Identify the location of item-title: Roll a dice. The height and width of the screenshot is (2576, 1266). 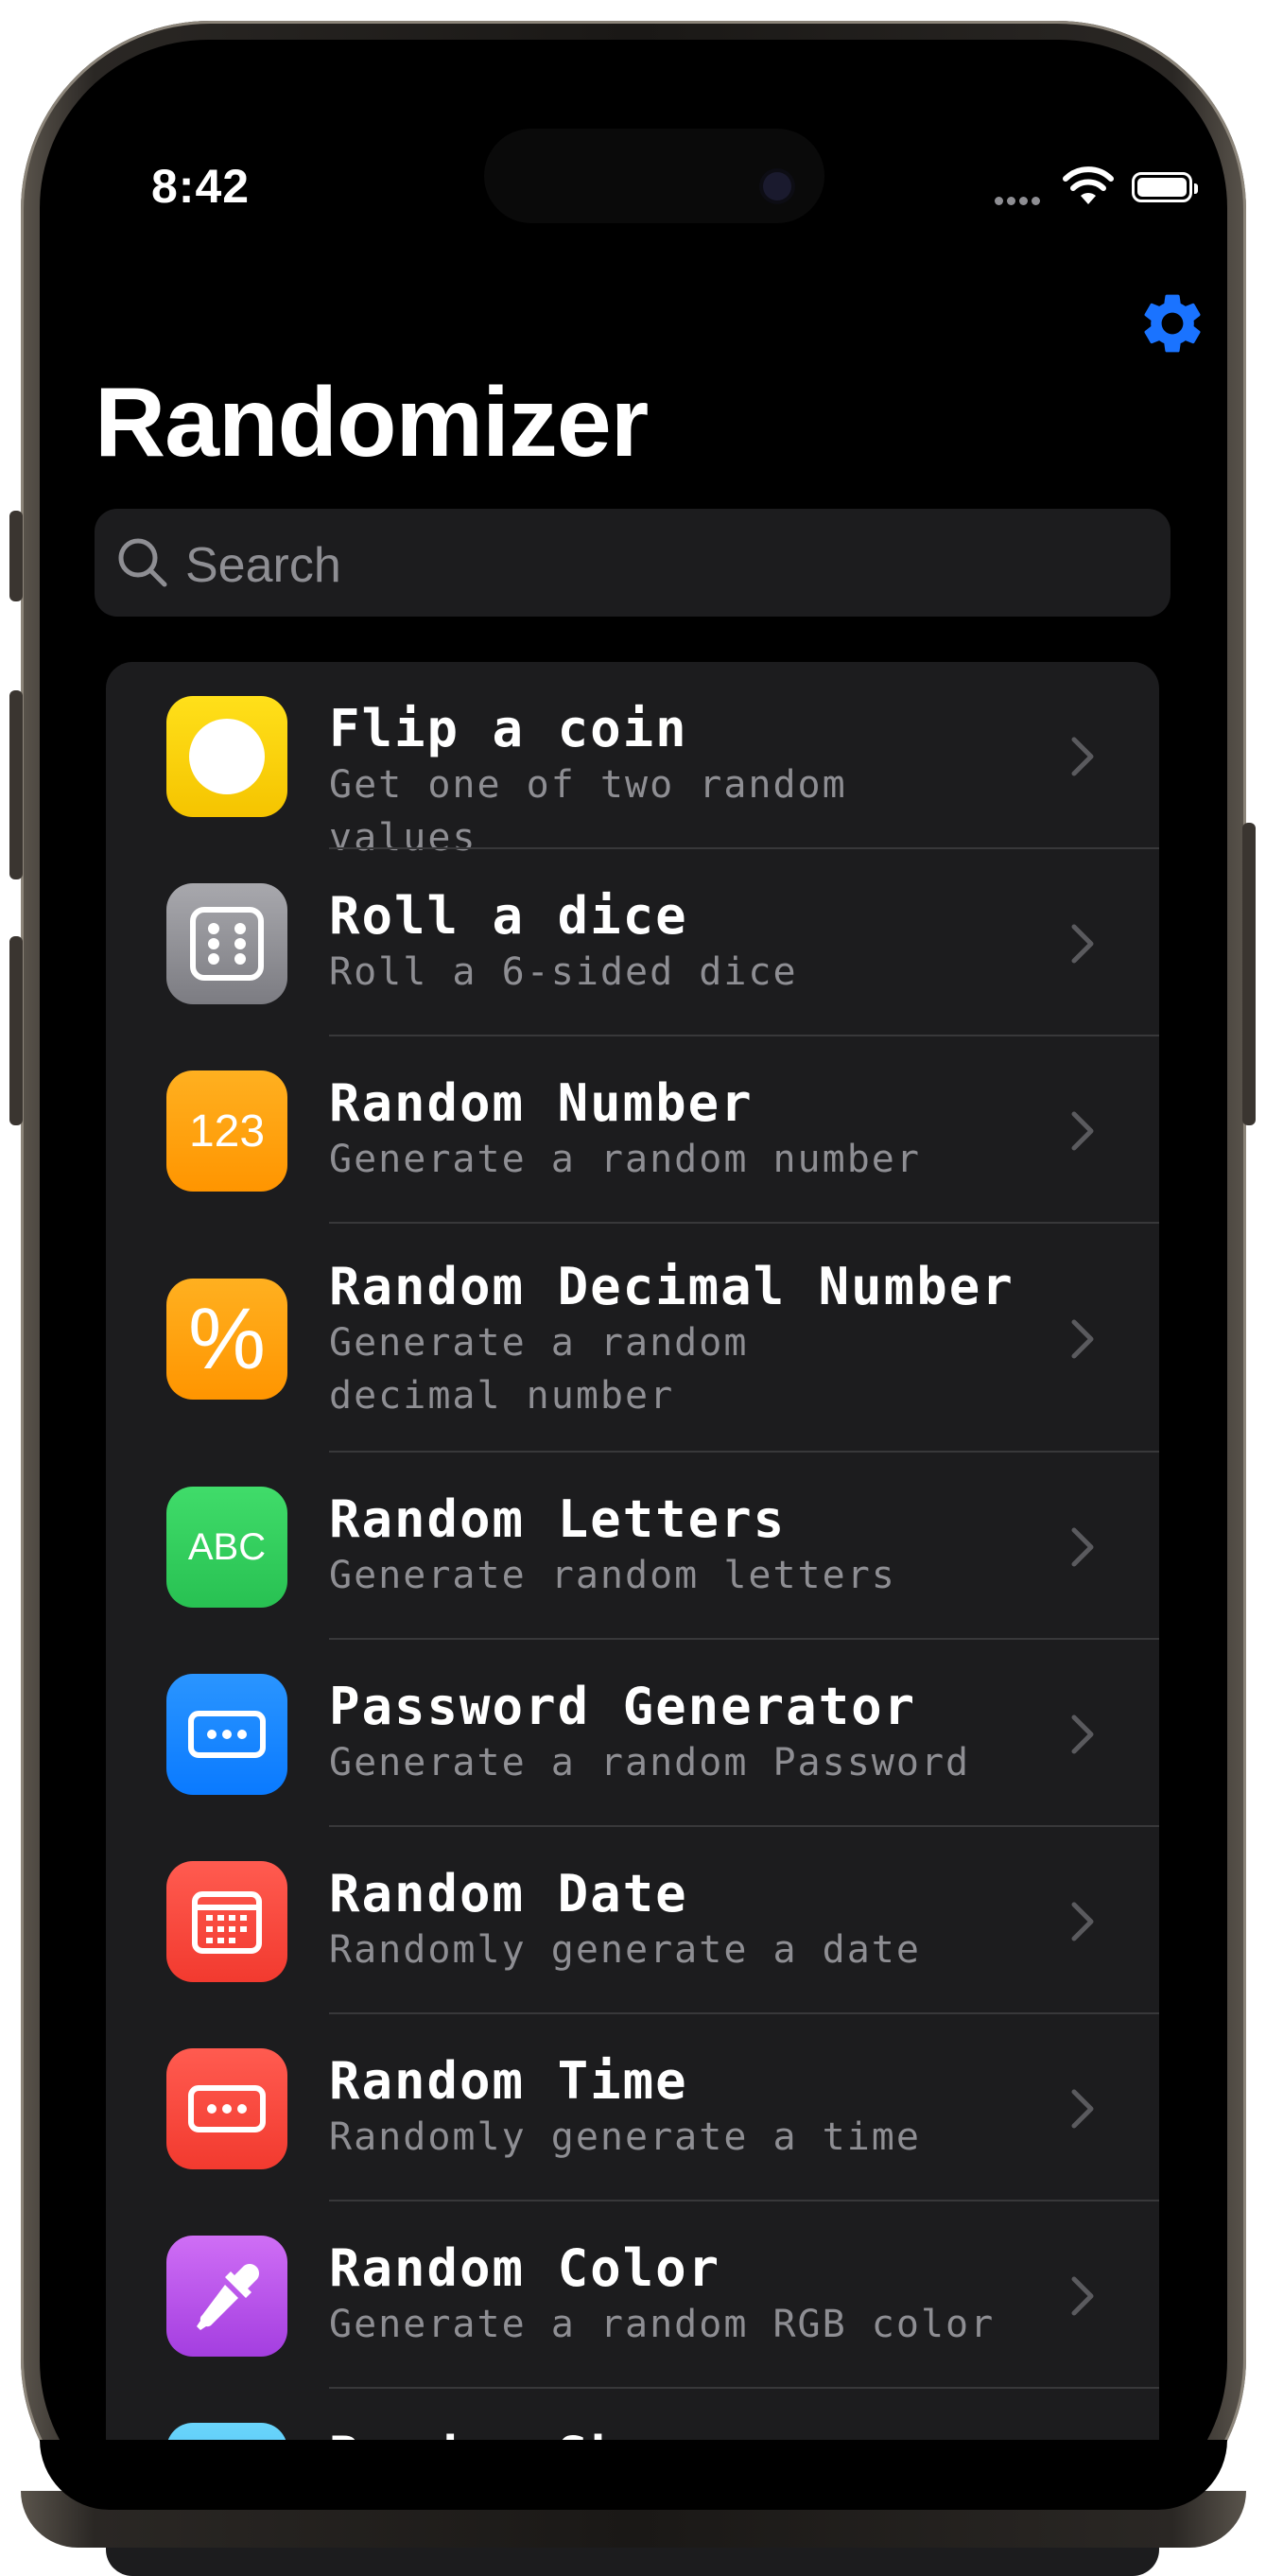
(508, 916).